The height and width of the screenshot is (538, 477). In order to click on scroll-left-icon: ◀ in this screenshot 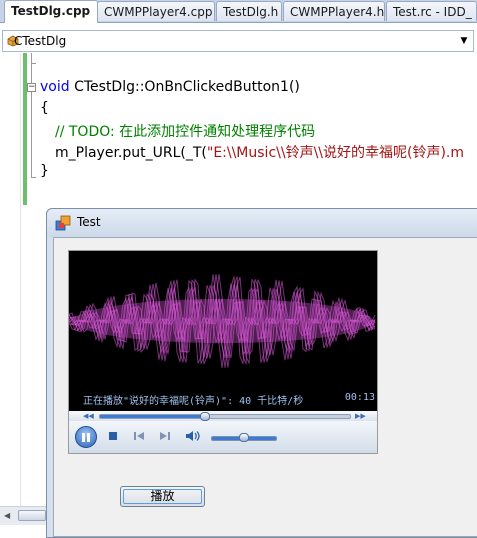, I will do `click(7, 515)`.